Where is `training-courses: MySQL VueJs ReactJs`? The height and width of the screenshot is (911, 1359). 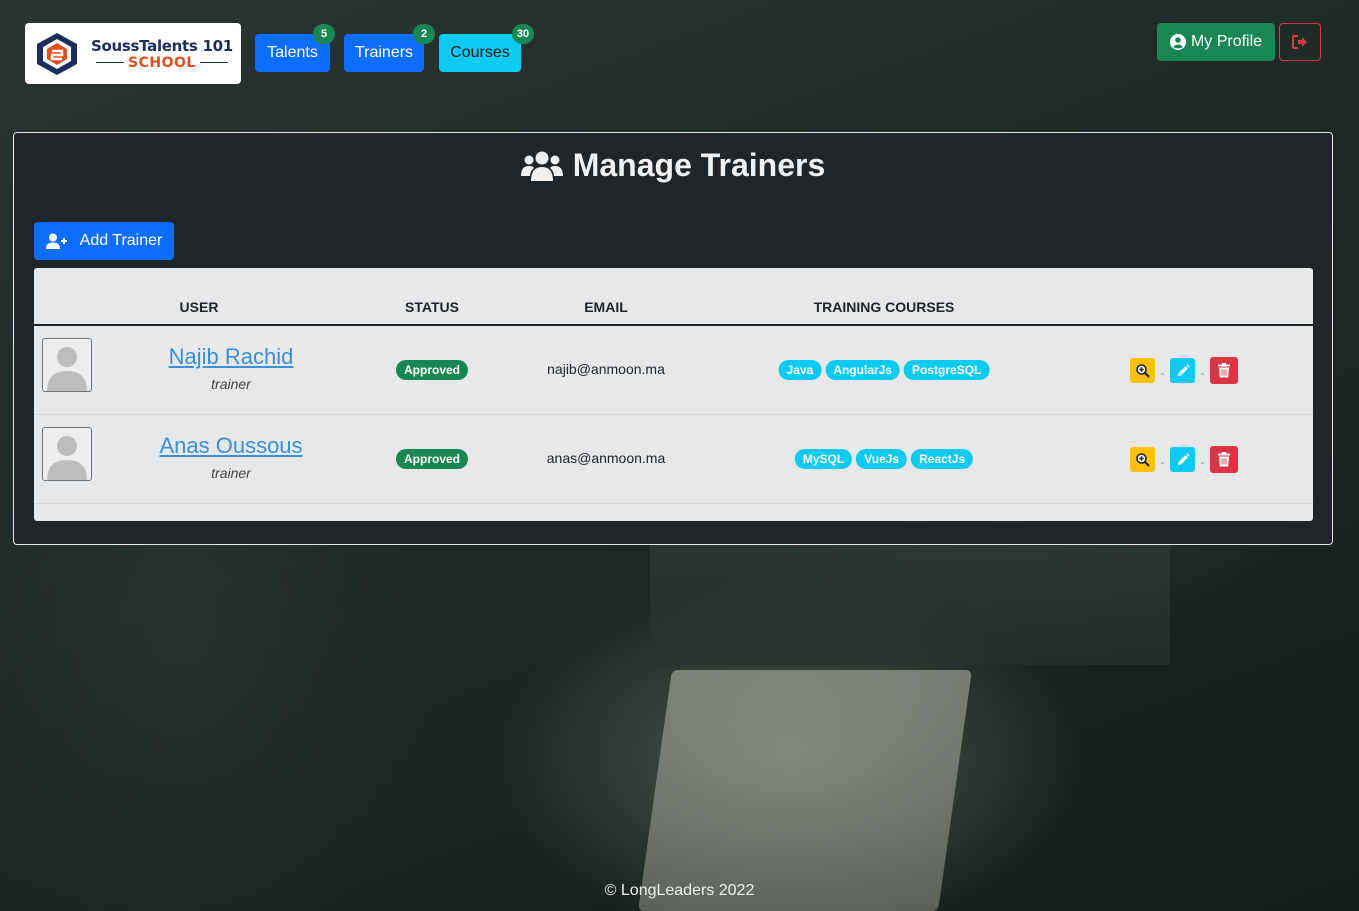
training-courses: MySQL VueJs ReactJs is located at coordinates (884, 459).